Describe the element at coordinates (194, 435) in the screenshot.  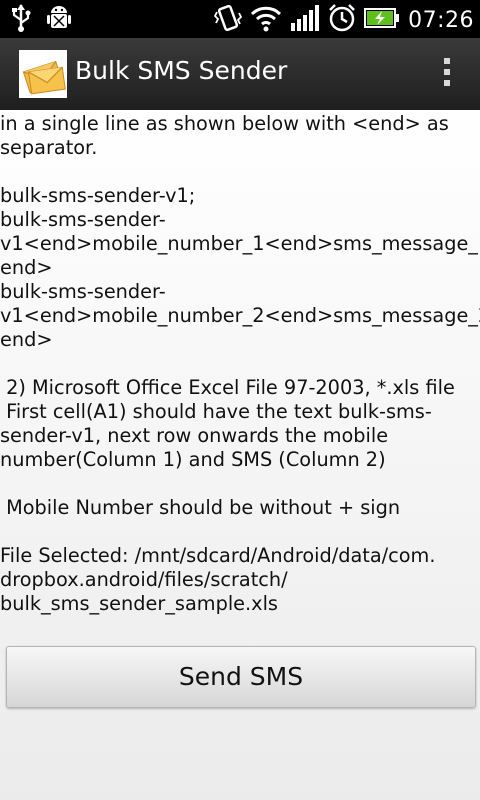
I see `instruction-line: sender-v1, next row onwards the mobile` at that location.